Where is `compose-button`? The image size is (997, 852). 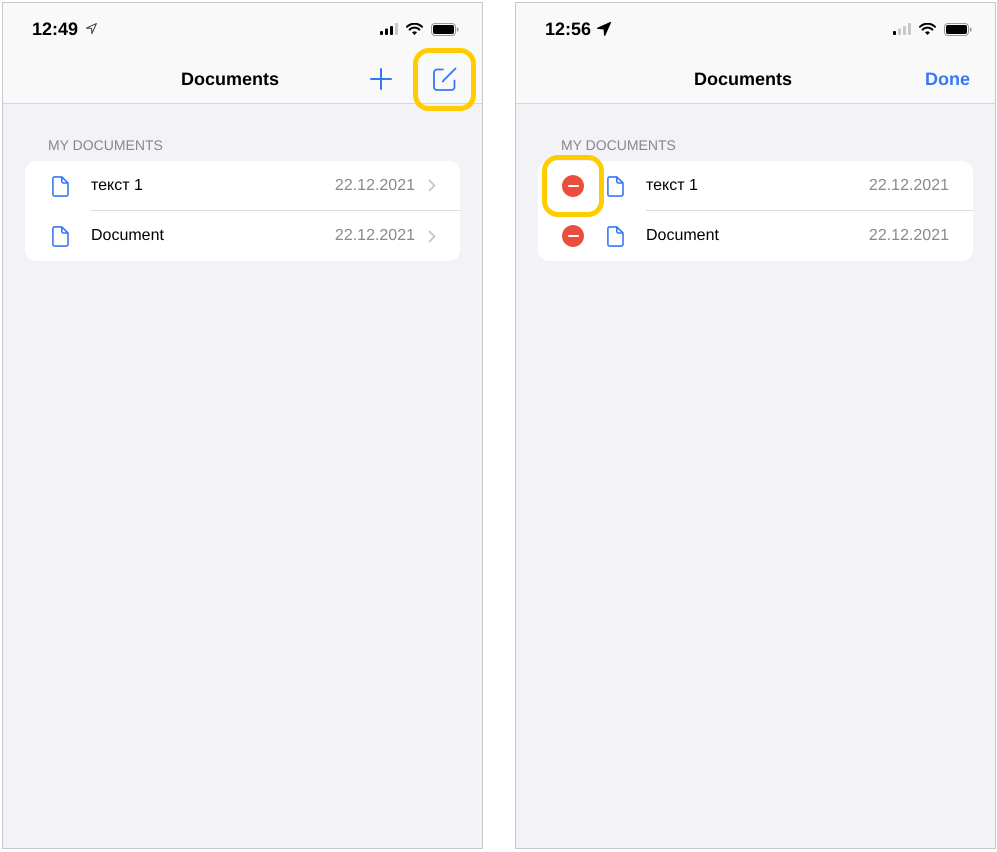 compose-button is located at coordinates (444, 79).